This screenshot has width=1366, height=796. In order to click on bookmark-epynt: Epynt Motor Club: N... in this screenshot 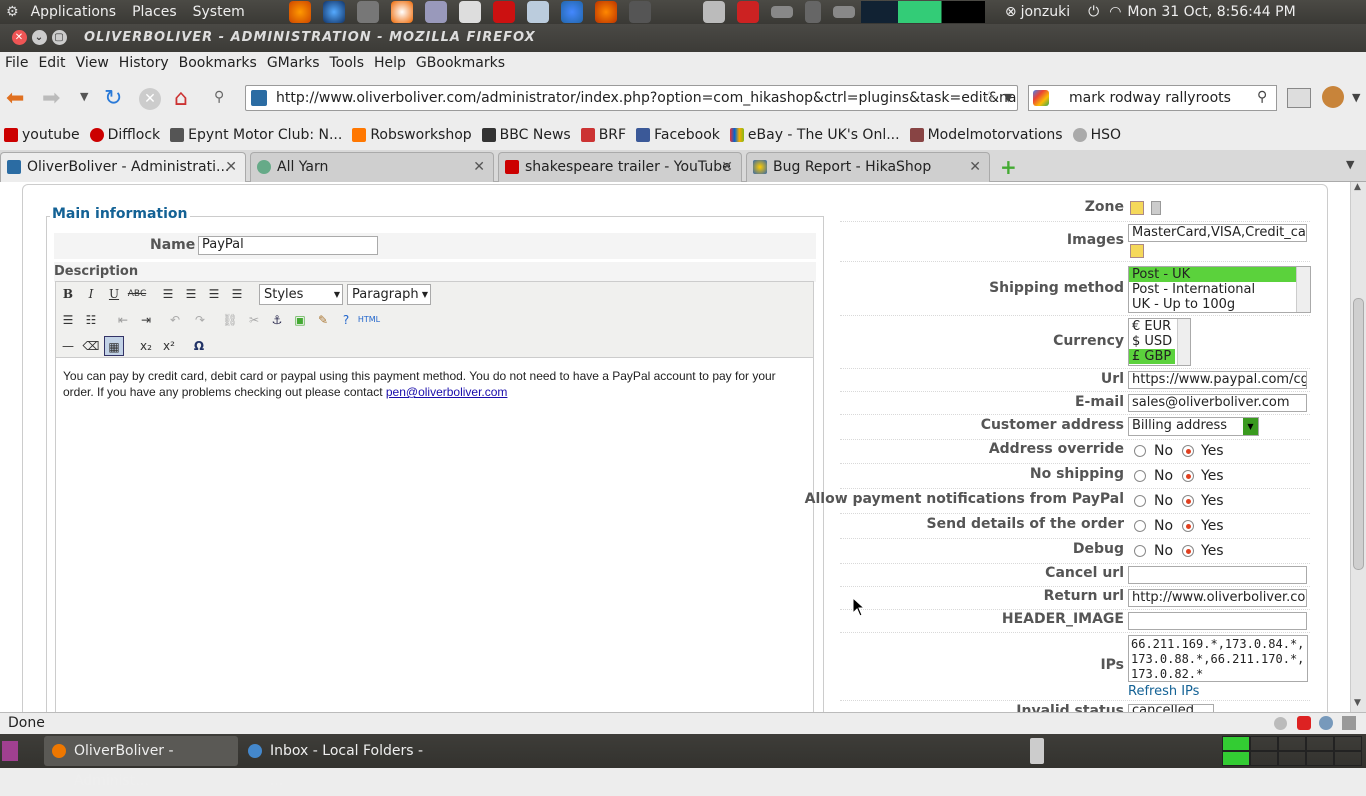, I will do `click(256, 135)`.